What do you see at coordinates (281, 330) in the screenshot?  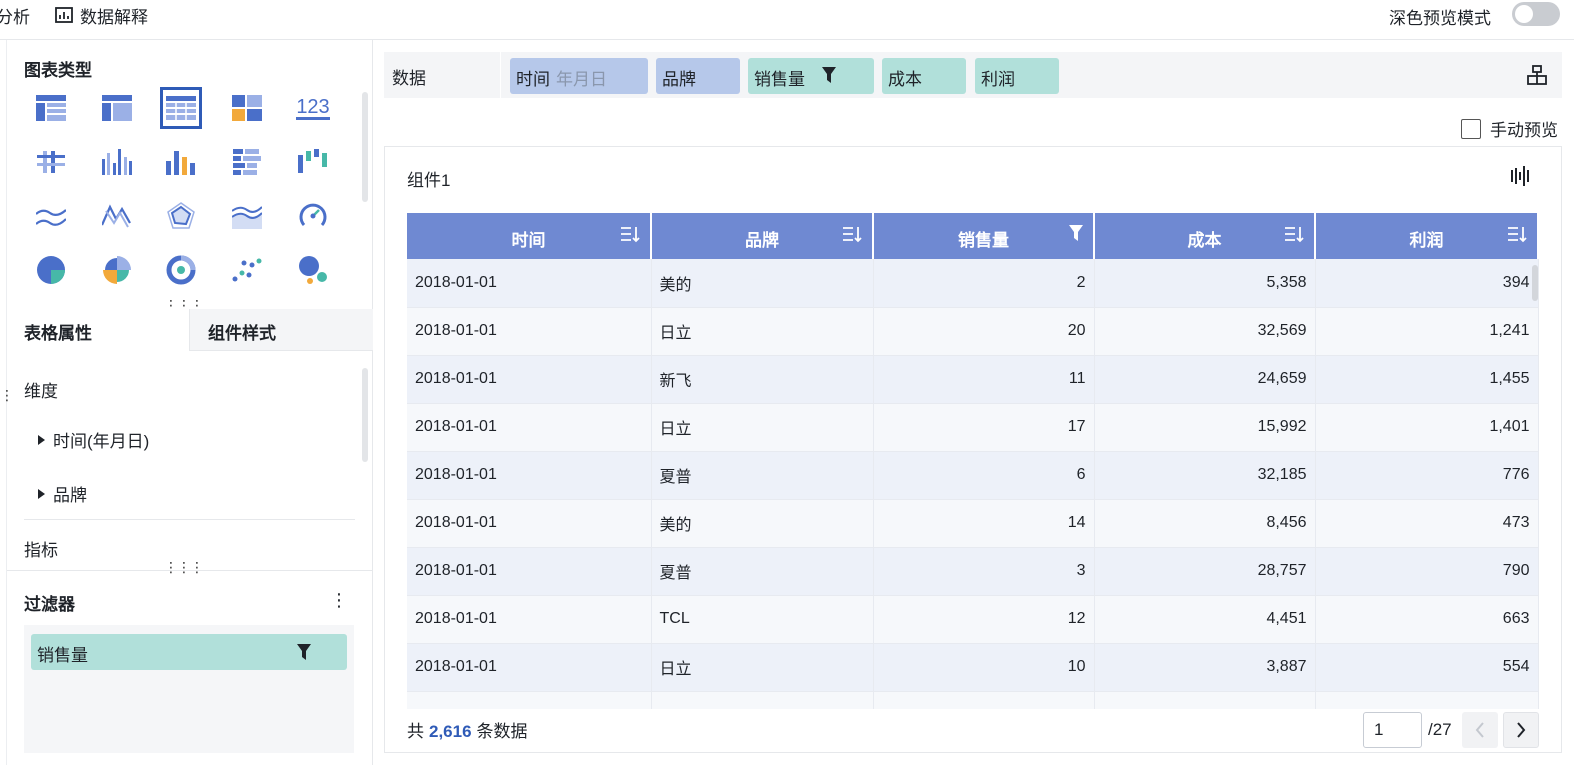 I see `tab-component-style: 组件样式` at bounding box center [281, 330].